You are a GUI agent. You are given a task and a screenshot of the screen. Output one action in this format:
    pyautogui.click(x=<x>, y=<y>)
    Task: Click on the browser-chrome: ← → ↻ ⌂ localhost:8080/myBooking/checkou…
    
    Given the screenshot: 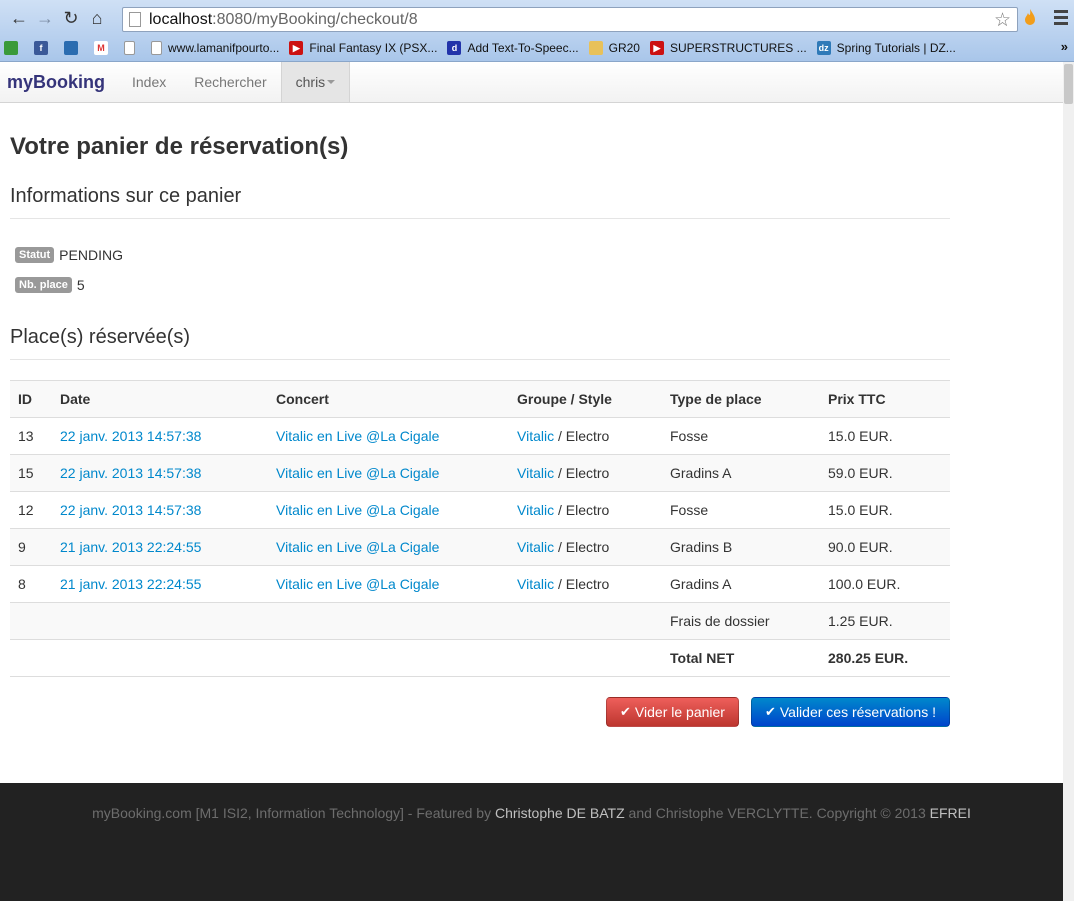 What is the action you would take?
    pyautogui.click(x=537, y=31)
    